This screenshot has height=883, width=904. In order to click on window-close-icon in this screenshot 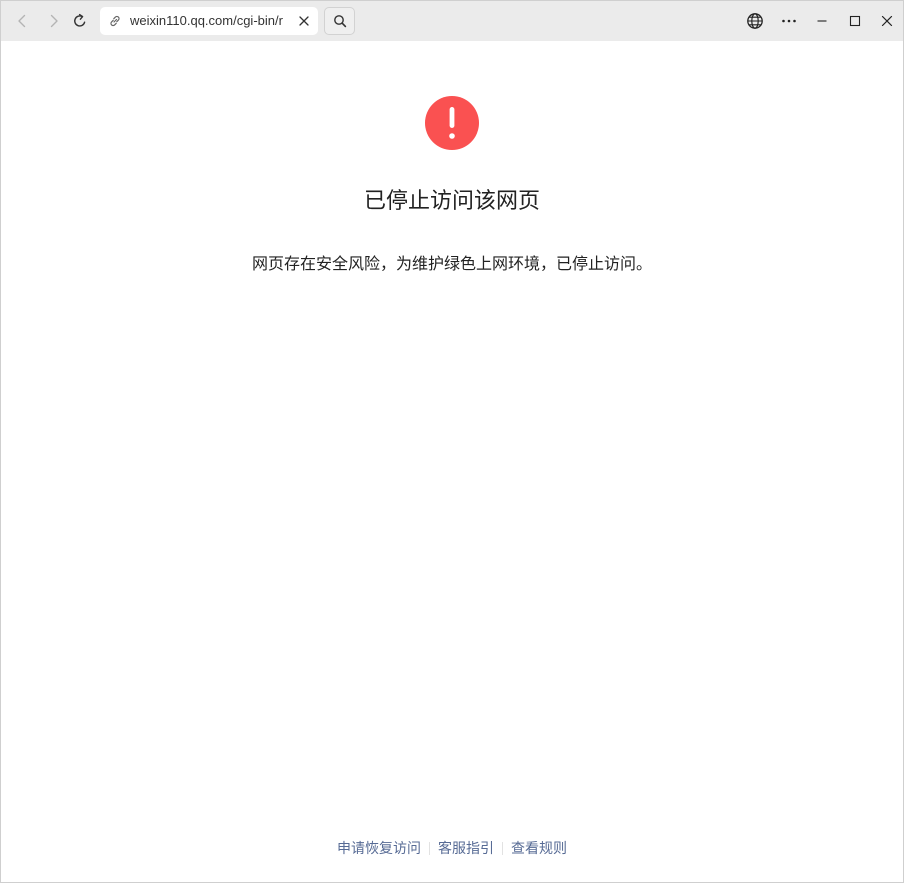, I will do `click(887, 21)`.